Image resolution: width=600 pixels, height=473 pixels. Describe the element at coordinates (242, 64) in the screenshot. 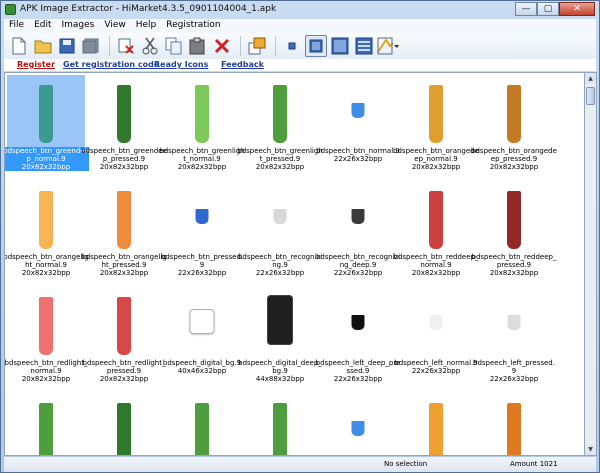

I see `feedback-link: Feedback` at that location.